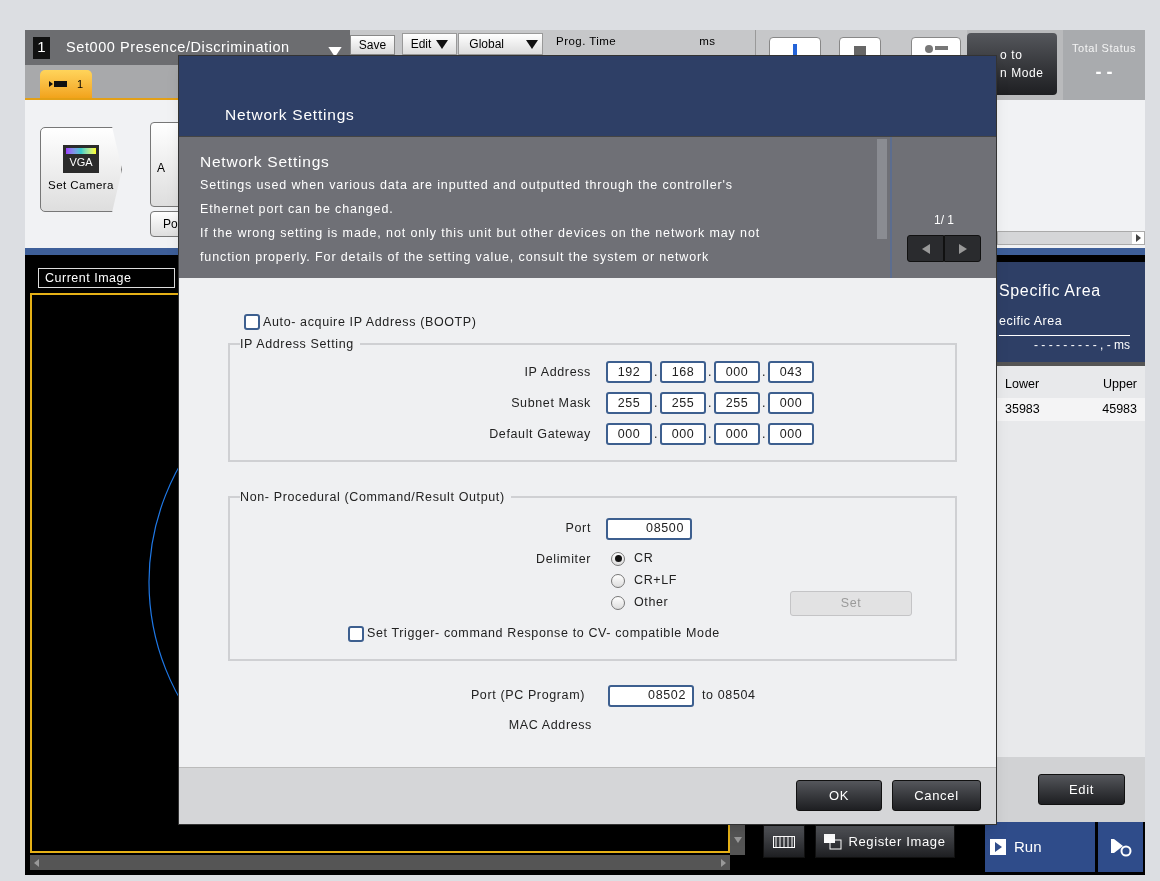 The image size is (1160, 881). I want to click on prog-time-unit: ms, so click(707, 41).